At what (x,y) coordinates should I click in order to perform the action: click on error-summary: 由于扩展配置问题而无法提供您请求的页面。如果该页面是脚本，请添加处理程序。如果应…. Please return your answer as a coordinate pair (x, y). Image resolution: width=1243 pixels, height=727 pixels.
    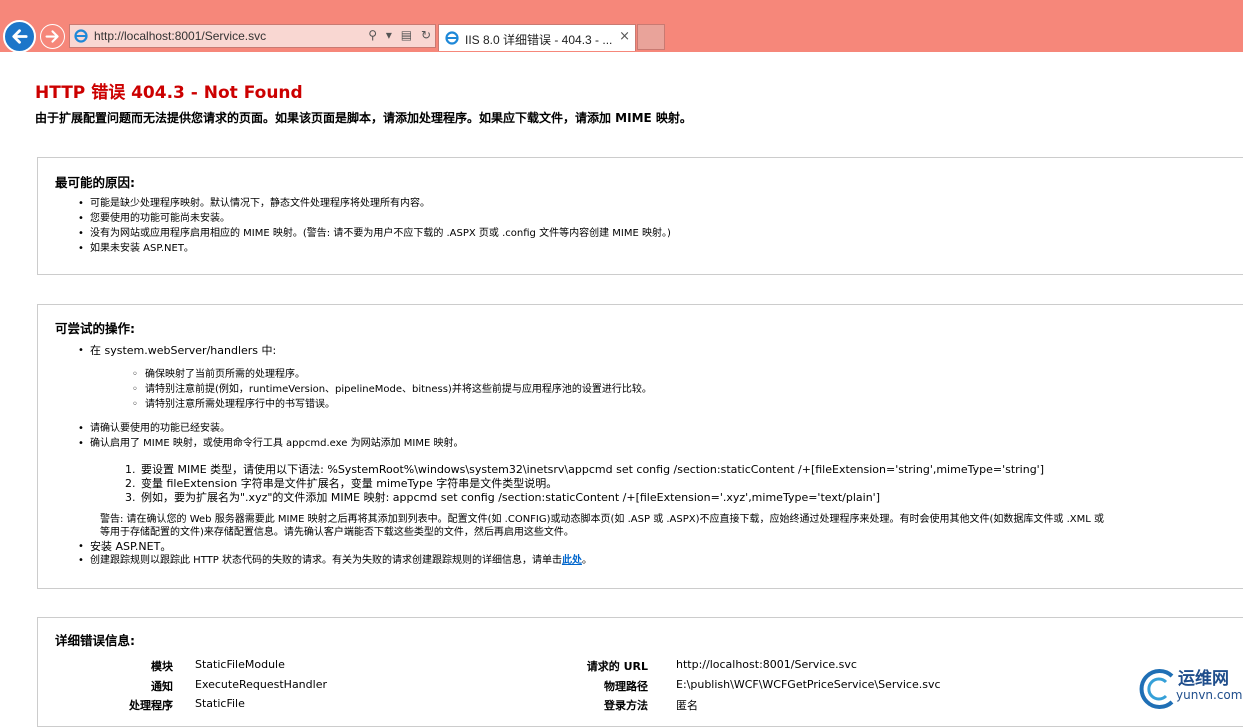
    Looking at the image, I should click on (363, 118).